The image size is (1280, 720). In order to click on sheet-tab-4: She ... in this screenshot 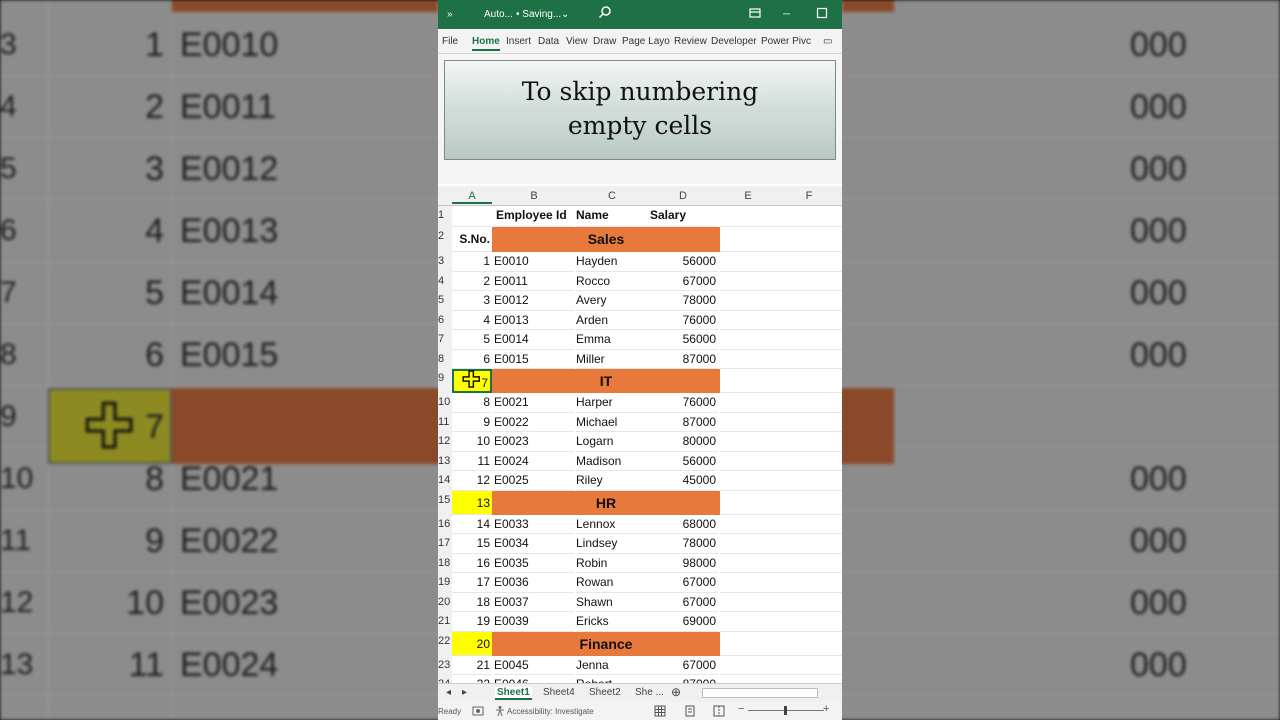, I will do `click(649, 692)`.